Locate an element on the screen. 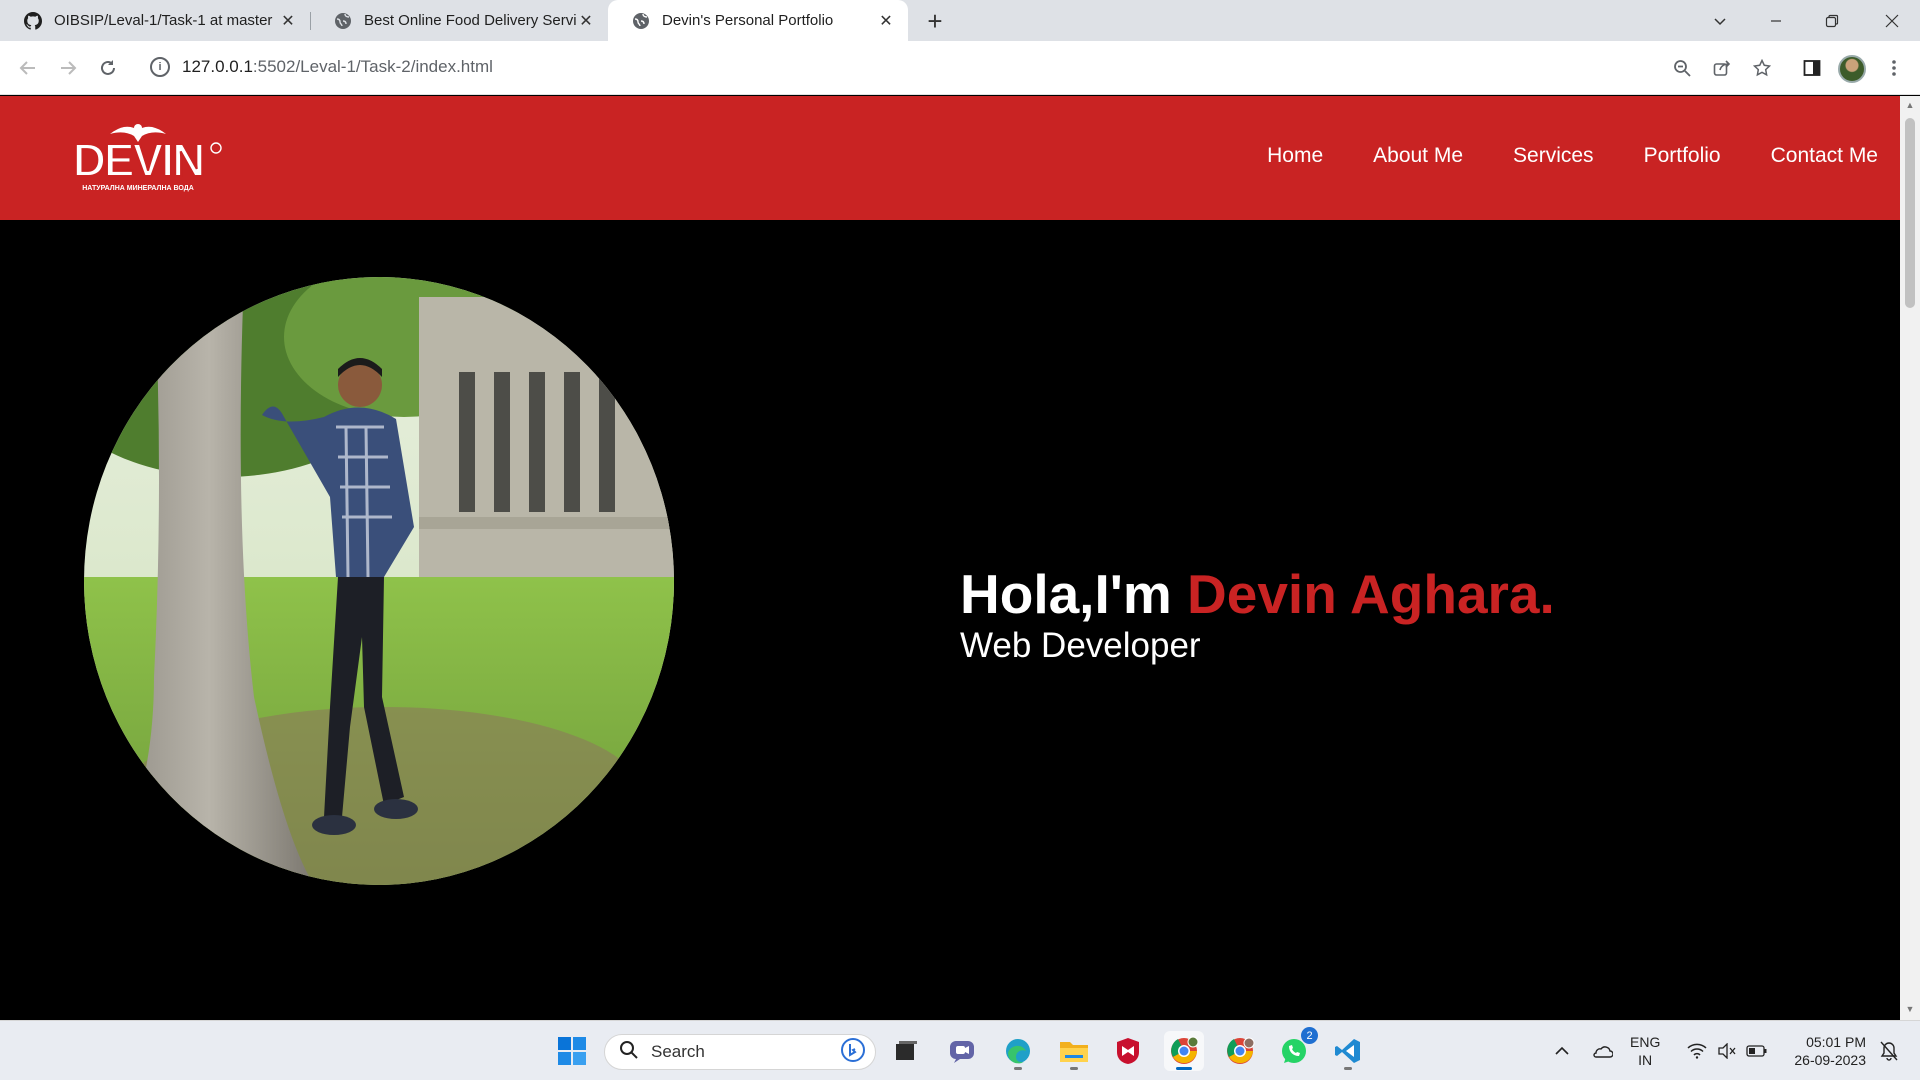 The image size is (1920, 1080). nav-services: Services is located at coordinates (1553, 156).